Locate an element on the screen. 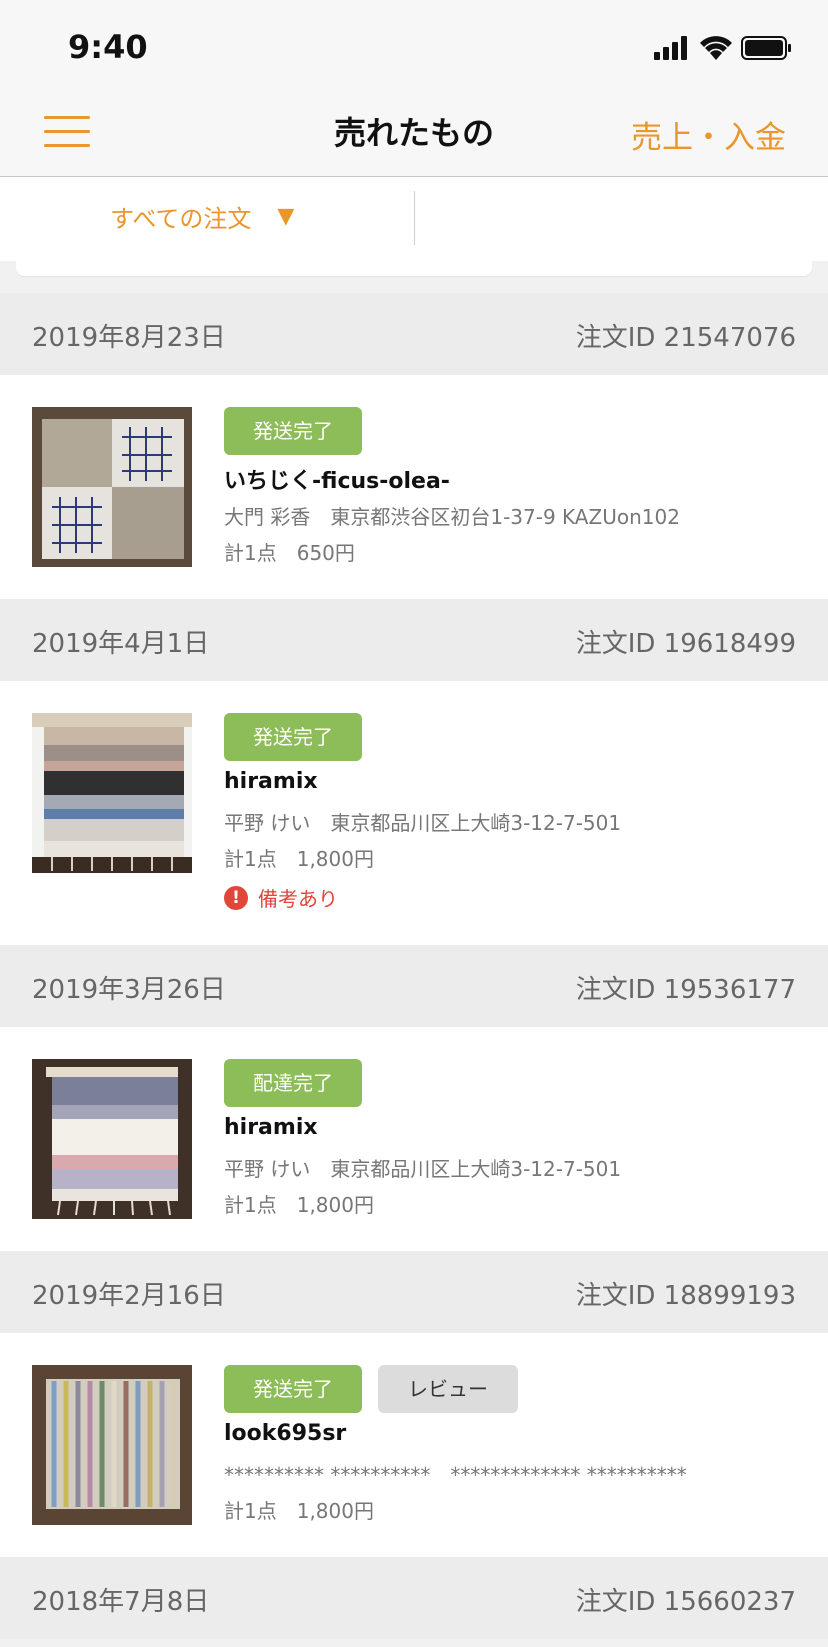  order-id: 注文ID 18899193 is located at coordinates (685, 1296).